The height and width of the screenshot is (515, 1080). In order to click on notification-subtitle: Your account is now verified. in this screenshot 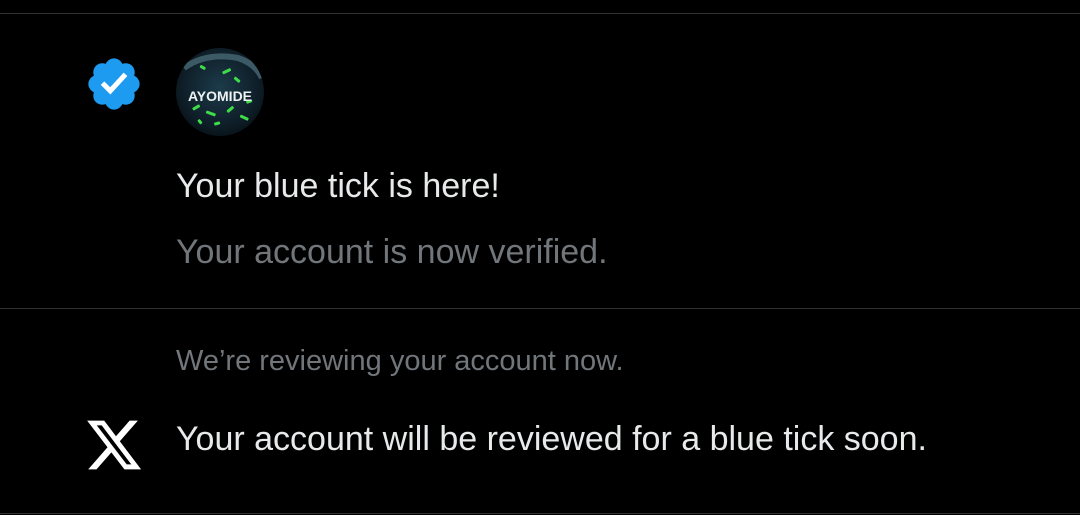, I will do `click(392, 252)`.